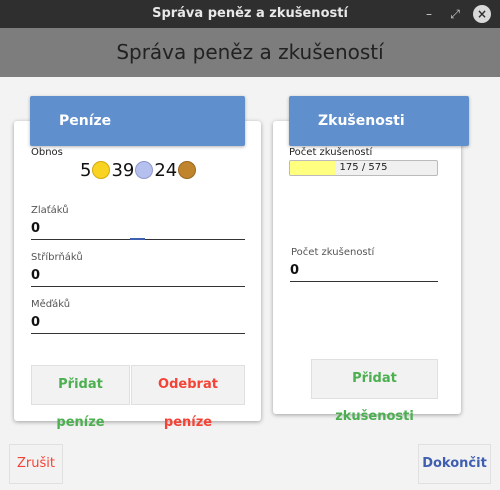  Describe the element at coordinates (379, 121) in the screenshot. I see `xp-card-header: Zkušenosti` at that location.